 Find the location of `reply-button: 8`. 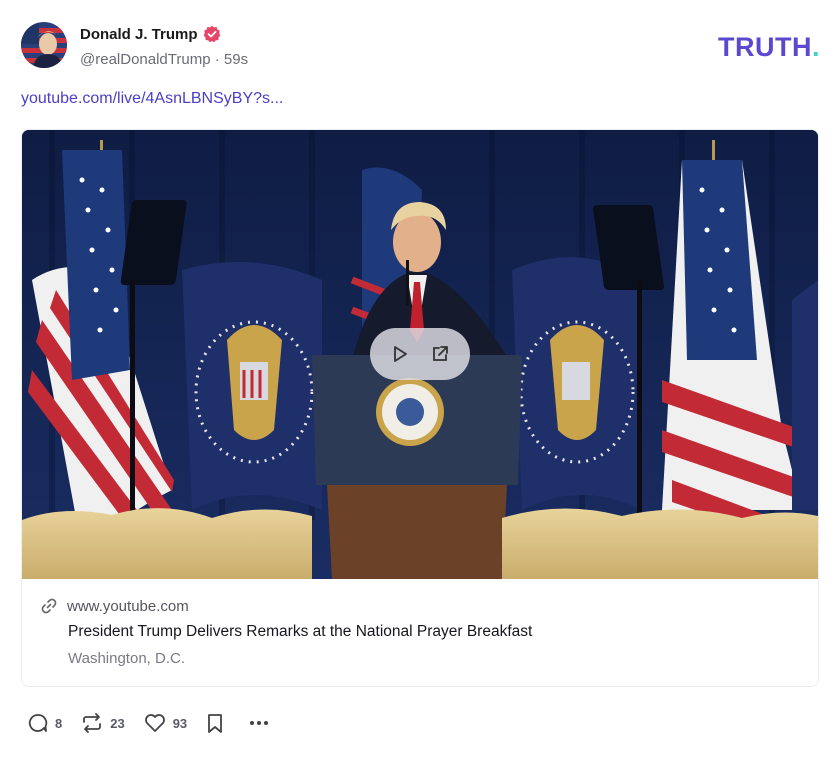

reply-button: 8 is located at coordinates (44, 723).